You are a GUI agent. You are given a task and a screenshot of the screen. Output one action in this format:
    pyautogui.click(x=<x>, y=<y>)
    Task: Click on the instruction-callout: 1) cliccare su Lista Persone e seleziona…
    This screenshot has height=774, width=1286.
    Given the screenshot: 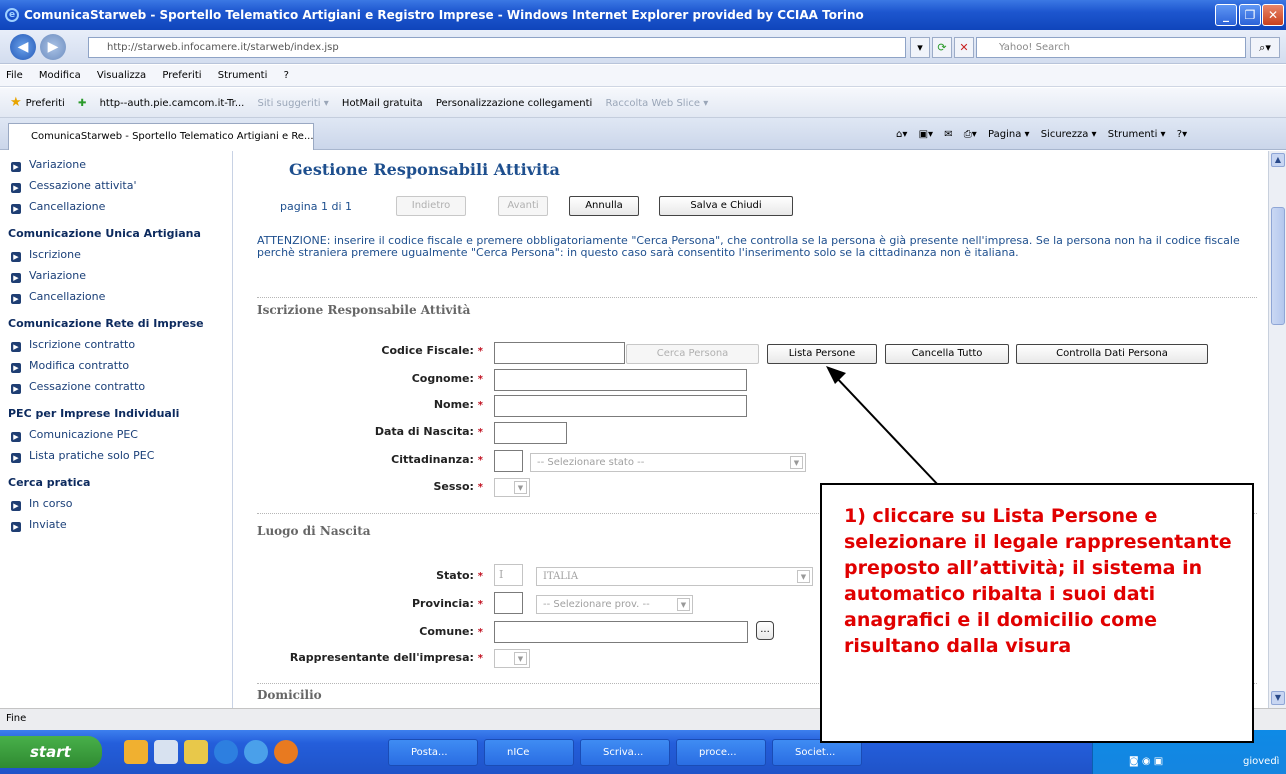 What is the action you would take?
    pyautogui.click(x=1037, y=613)
    